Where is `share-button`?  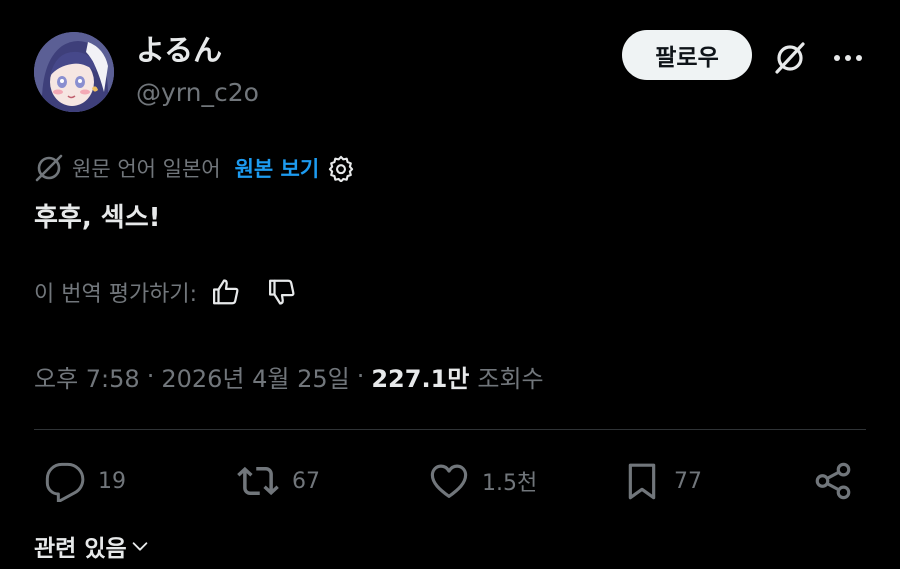 share-button is located at coordinates (833, 481).